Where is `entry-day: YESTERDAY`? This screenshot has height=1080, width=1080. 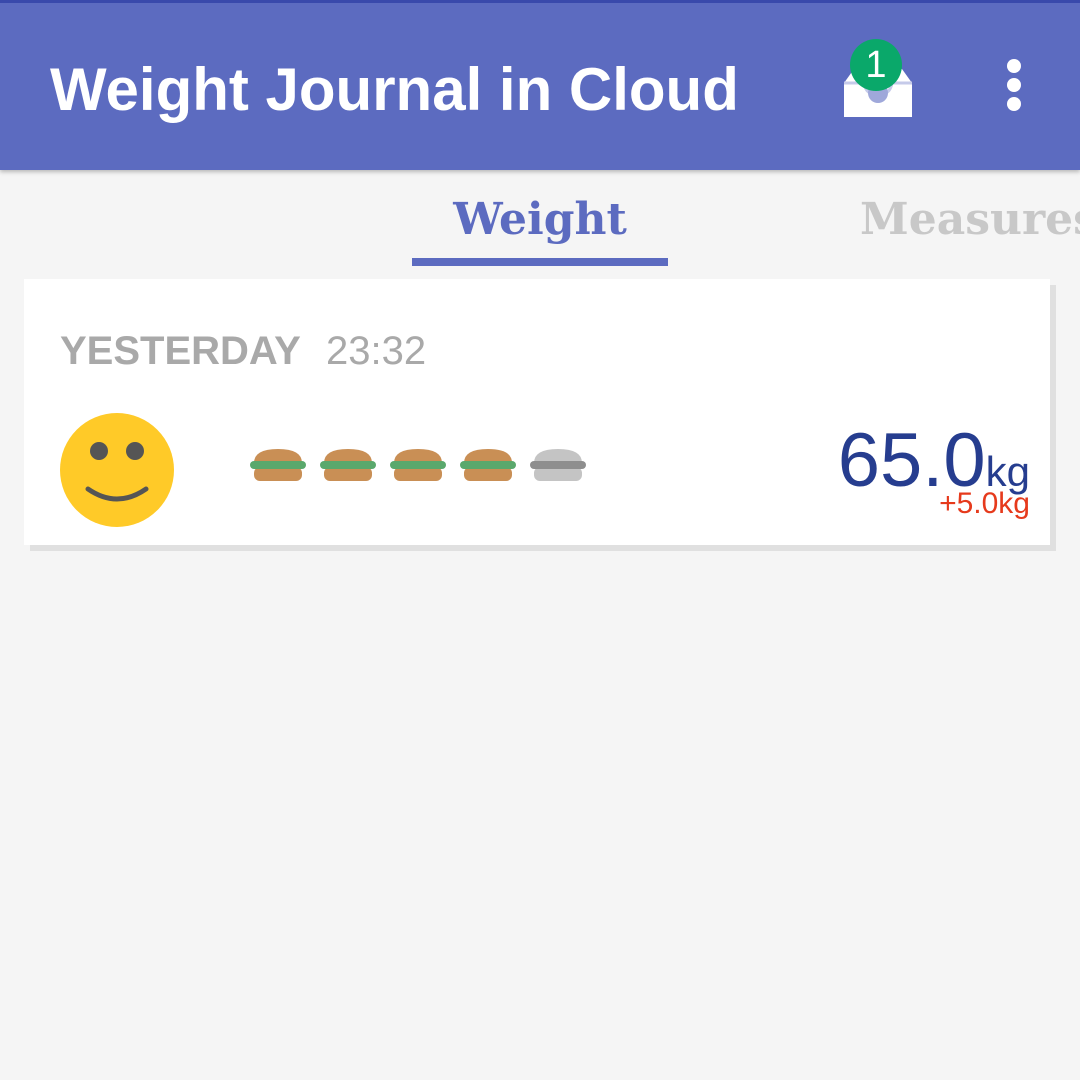 entry-day: YESTERDAY is located at coordinates (180, 351).